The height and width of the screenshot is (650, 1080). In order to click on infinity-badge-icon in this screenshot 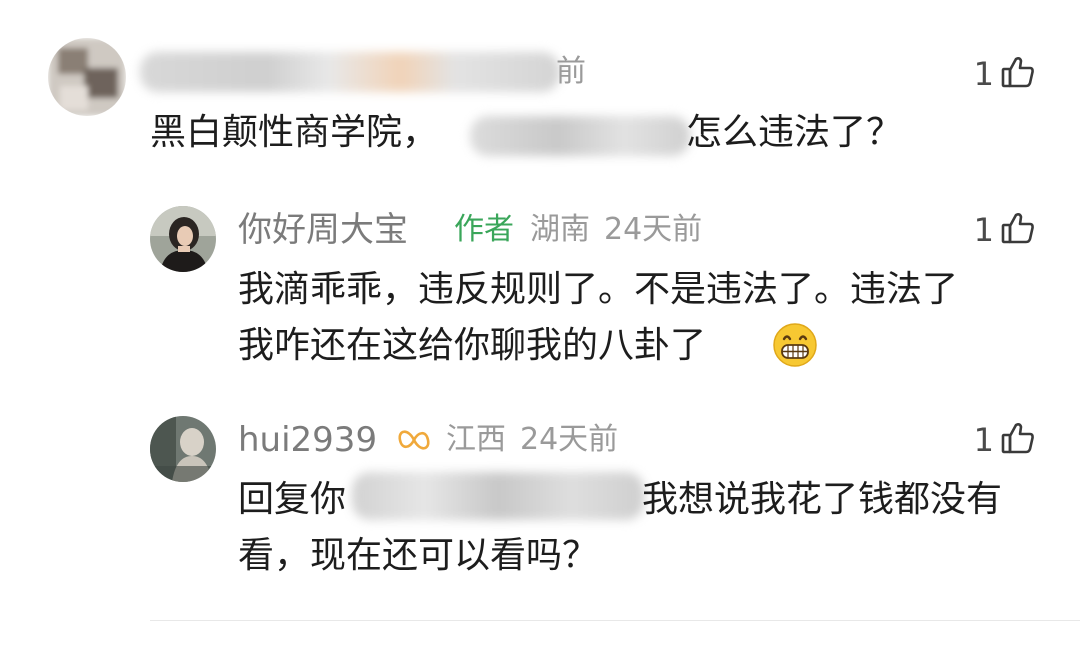, I will do `click(414, 440)`.